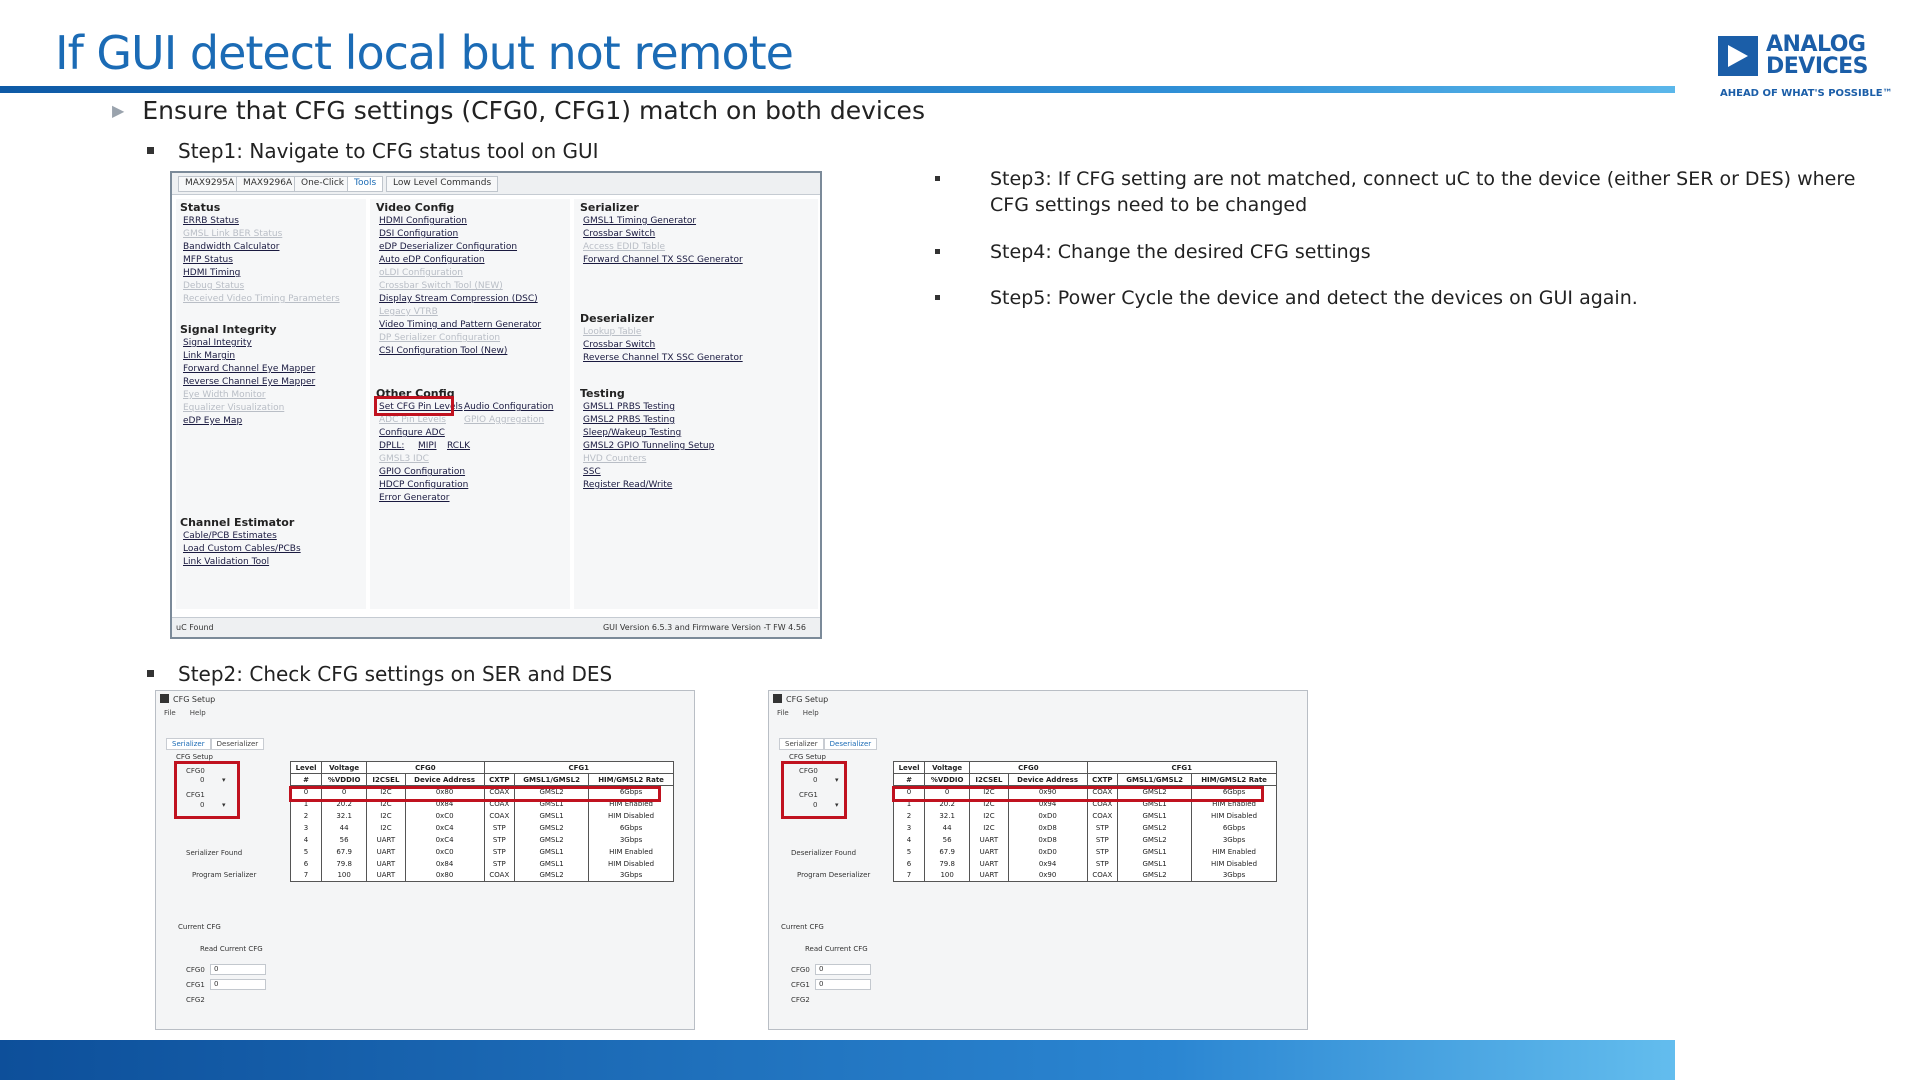 The image size is (1920, 1080). I want to click on th-vddio: %VDDIO, so click(344, 779).